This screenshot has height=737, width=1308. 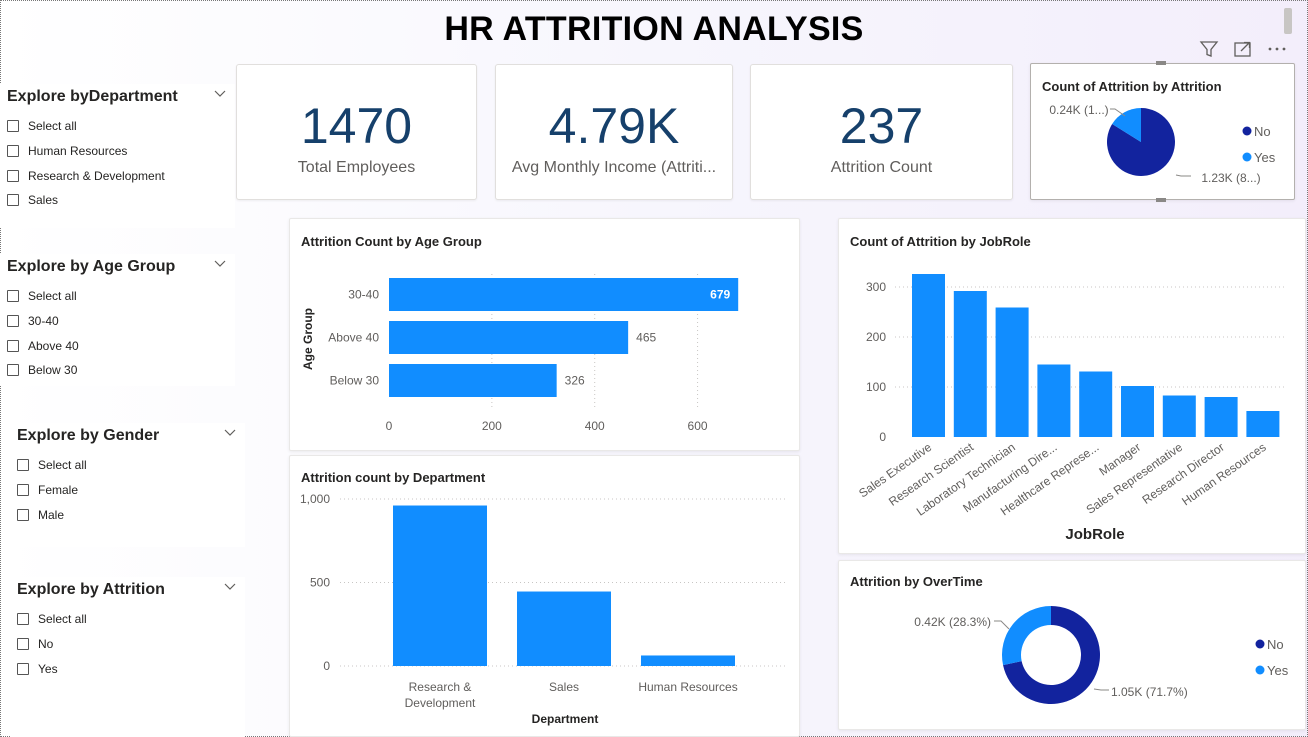 I want to click on slicer-items: Select all Female Male, so click(x=52, y=490).